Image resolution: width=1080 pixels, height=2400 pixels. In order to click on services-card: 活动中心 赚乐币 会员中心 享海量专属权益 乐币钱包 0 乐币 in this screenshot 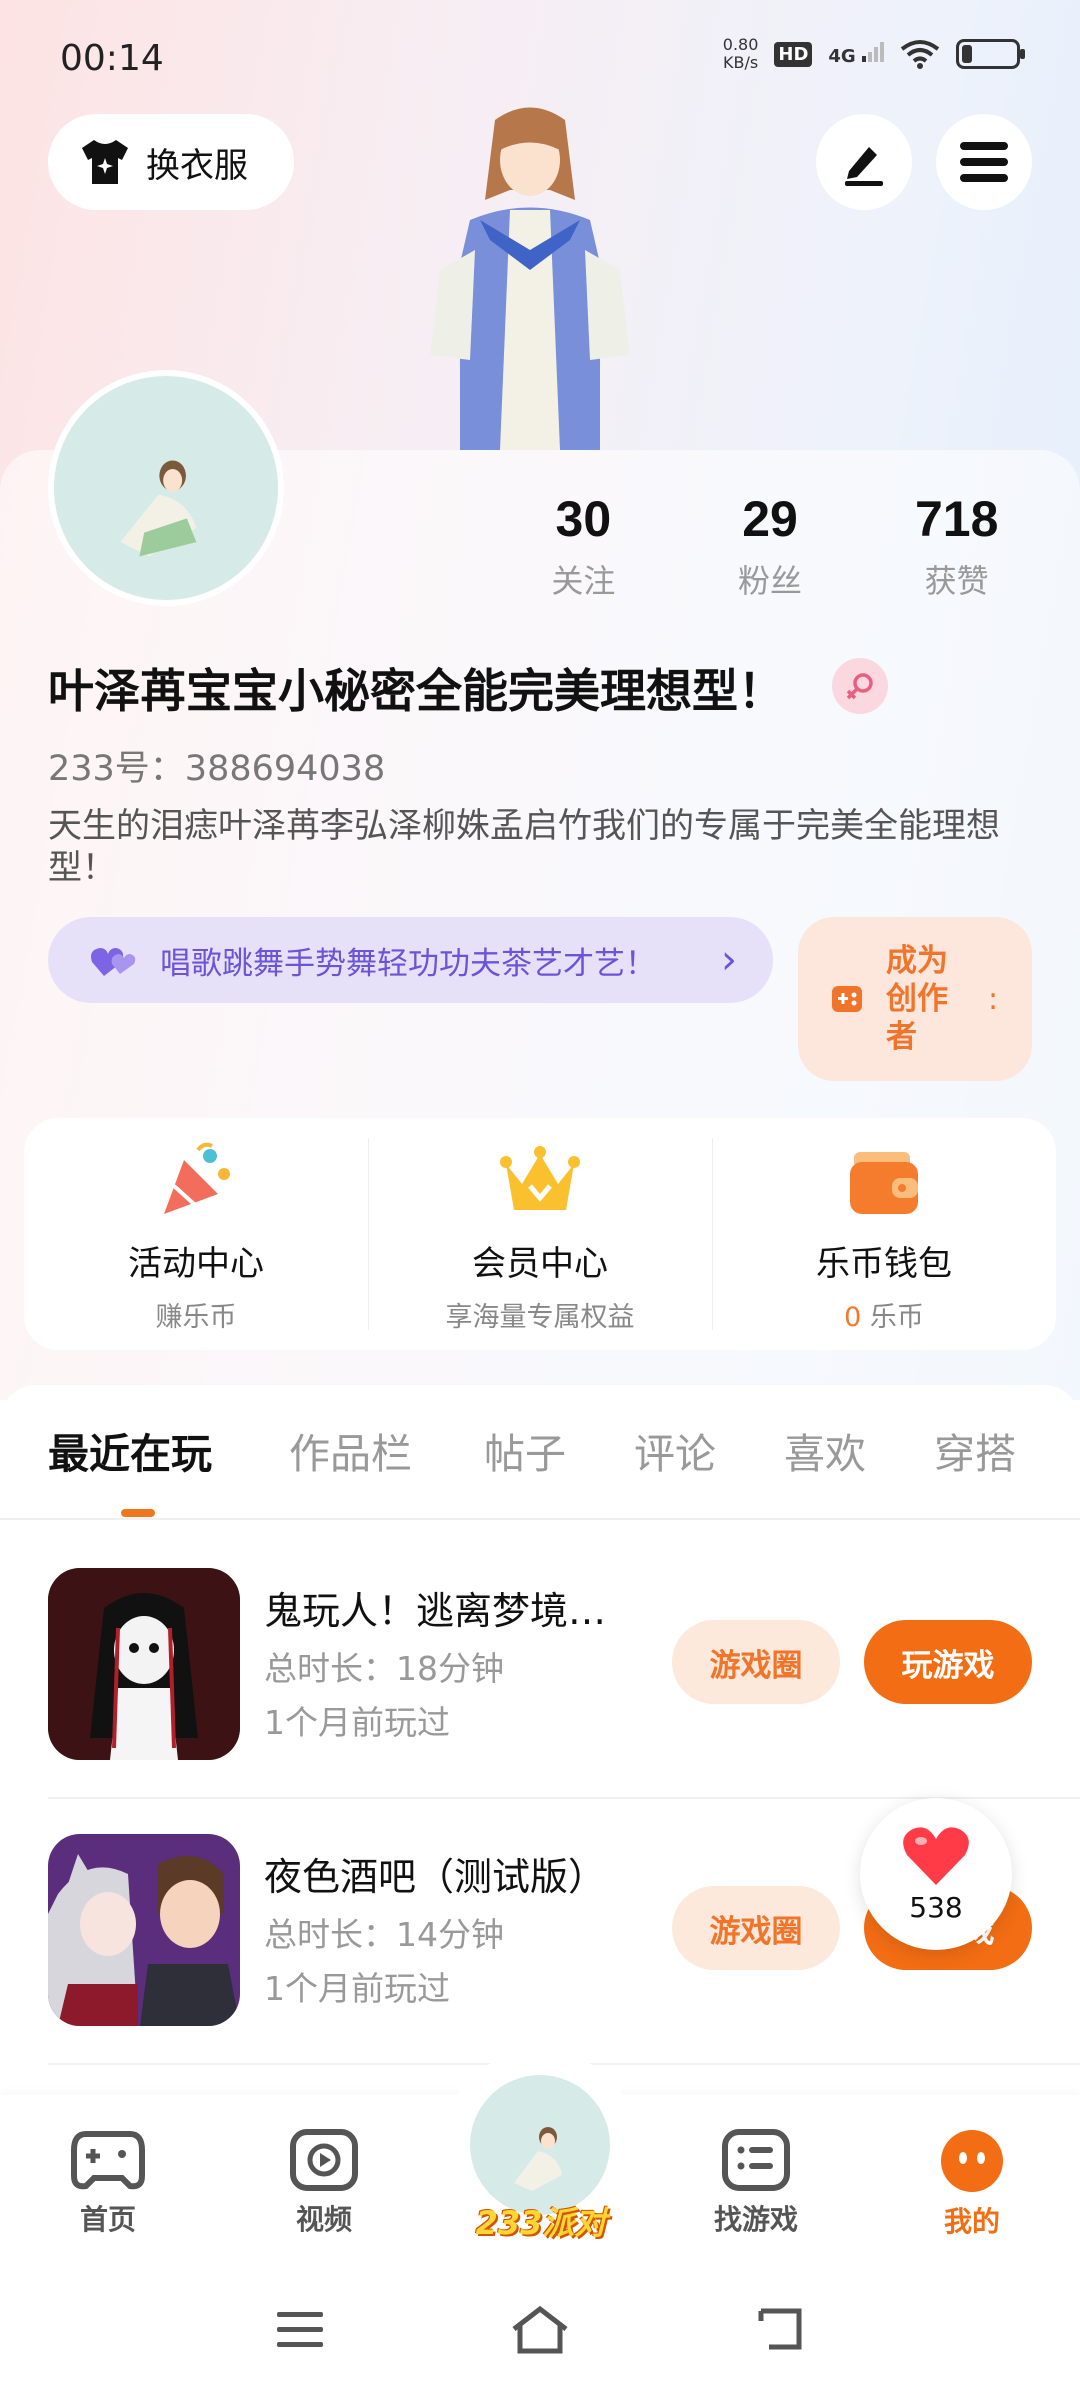, I will do `click(540, 1234)`.